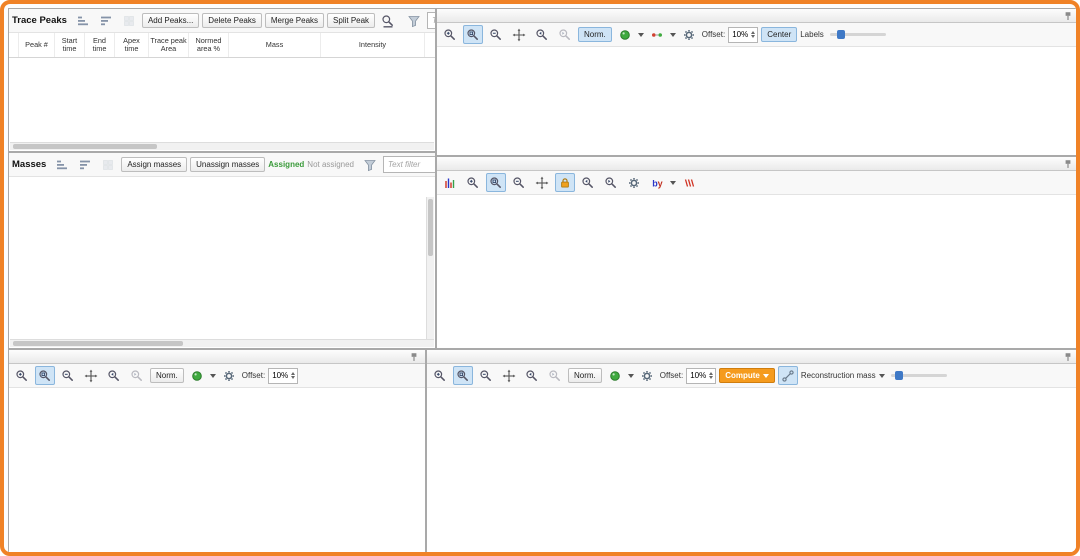 The width and height of the screenshot is (1080, 556). Describe the element at coordinates (657, 182) in the screenshot. I see `by-ions-icon: by` at that location.